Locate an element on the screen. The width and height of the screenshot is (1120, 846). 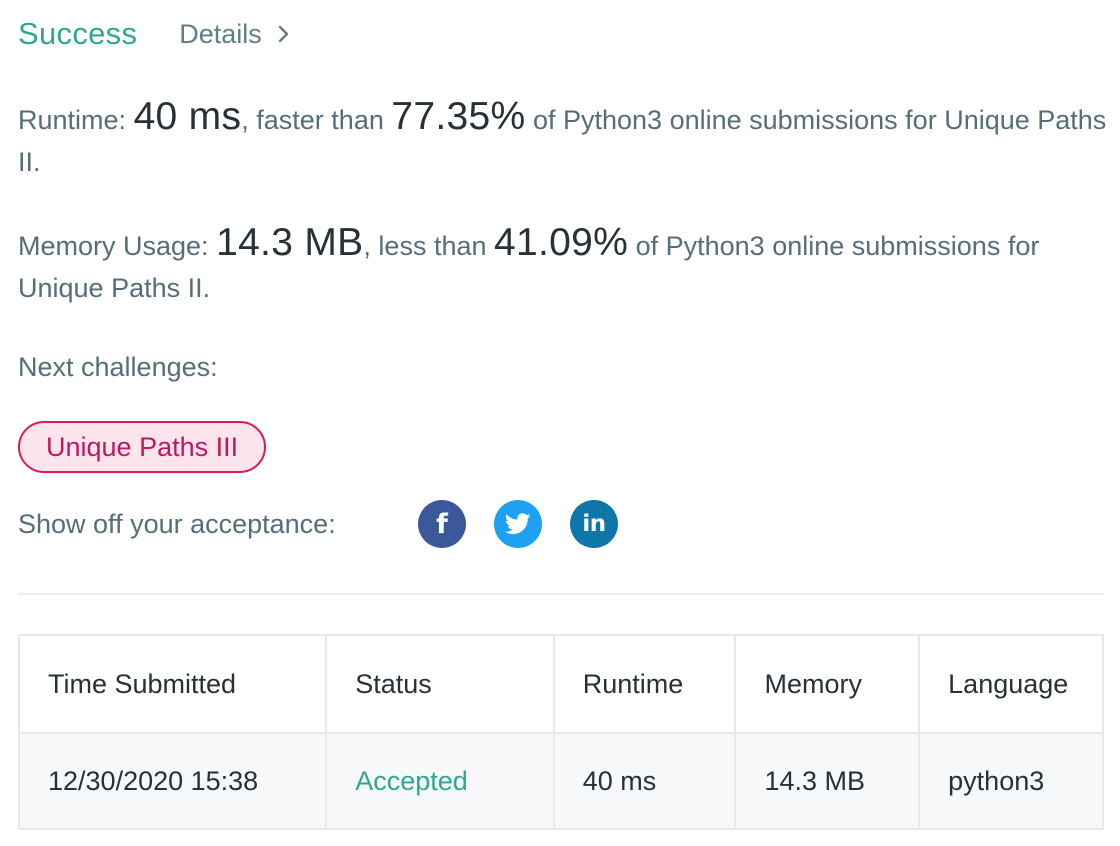
memory-comparison: , less than is located at coordinates (425, 246).